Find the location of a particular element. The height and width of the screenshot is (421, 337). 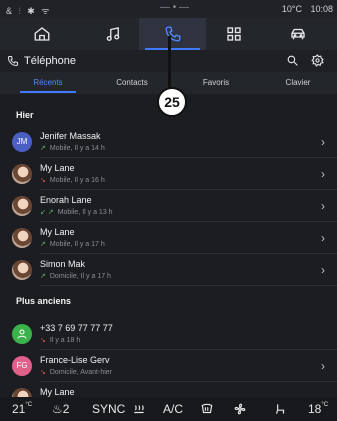

music-icon is located at coordinates (112, 34).